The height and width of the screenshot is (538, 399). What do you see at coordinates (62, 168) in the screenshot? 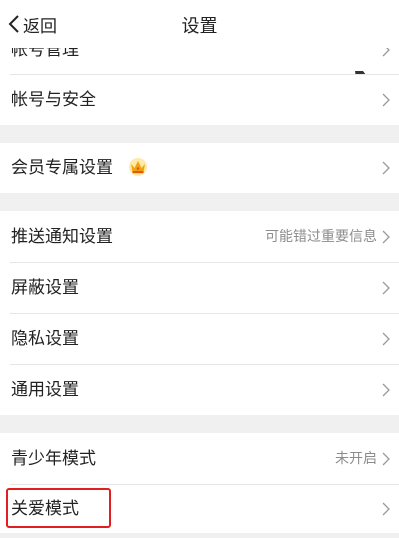
I see `vip-settings-label: 会员专属设置` at bounding box center [62, 168].